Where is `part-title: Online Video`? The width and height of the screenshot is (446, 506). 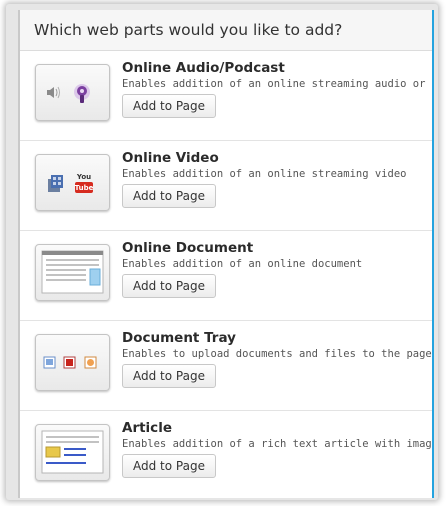 part-title: Online Video is located at coordinates (170, 158).